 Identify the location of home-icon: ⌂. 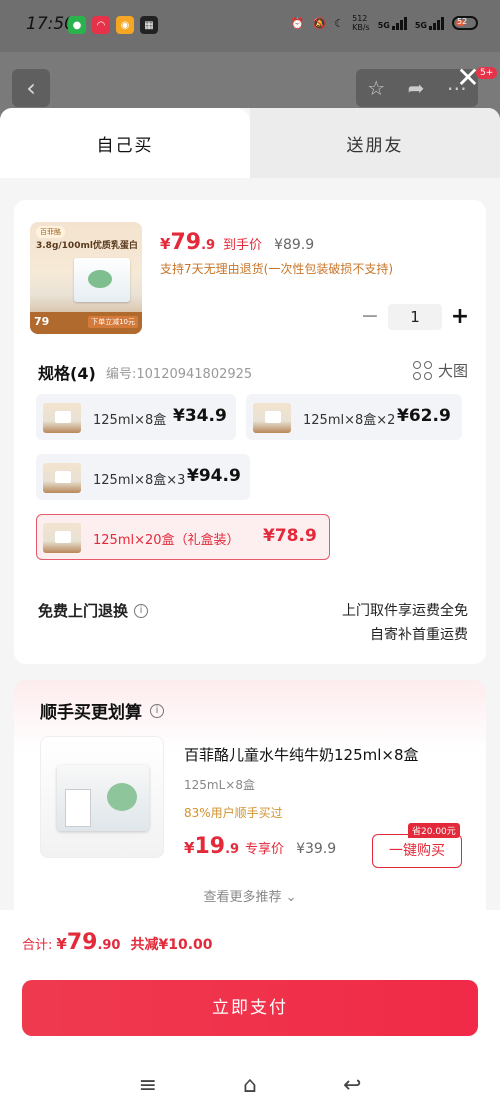
(250, 1085).